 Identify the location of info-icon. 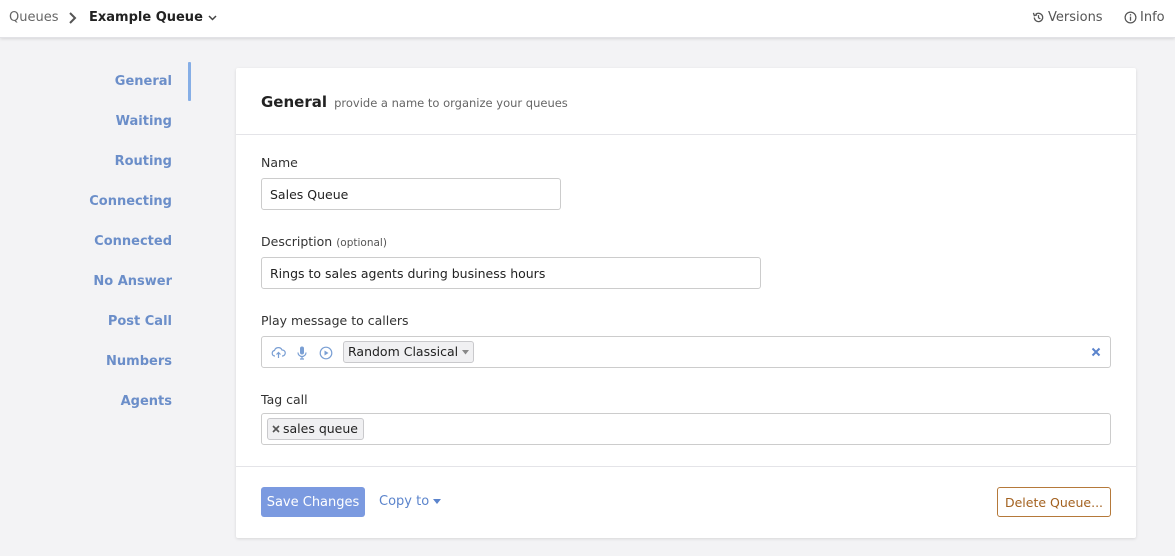
(1130, 17).